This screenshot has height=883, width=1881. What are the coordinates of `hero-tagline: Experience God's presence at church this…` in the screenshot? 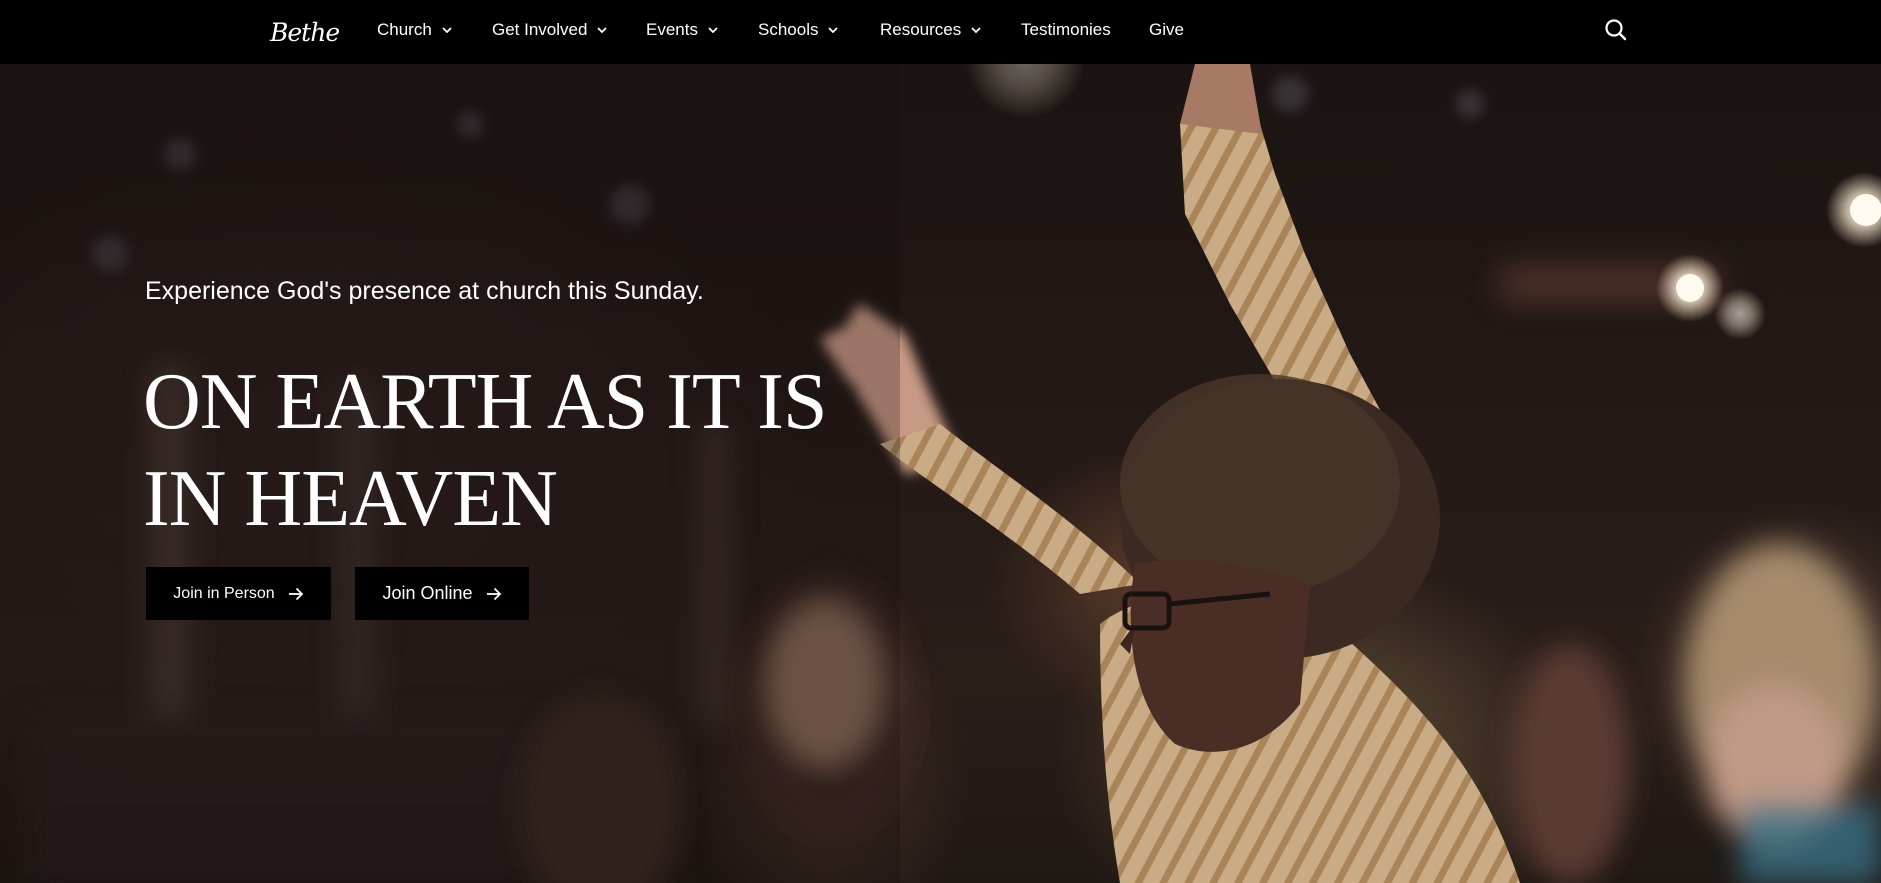 It's located at (424, 291).